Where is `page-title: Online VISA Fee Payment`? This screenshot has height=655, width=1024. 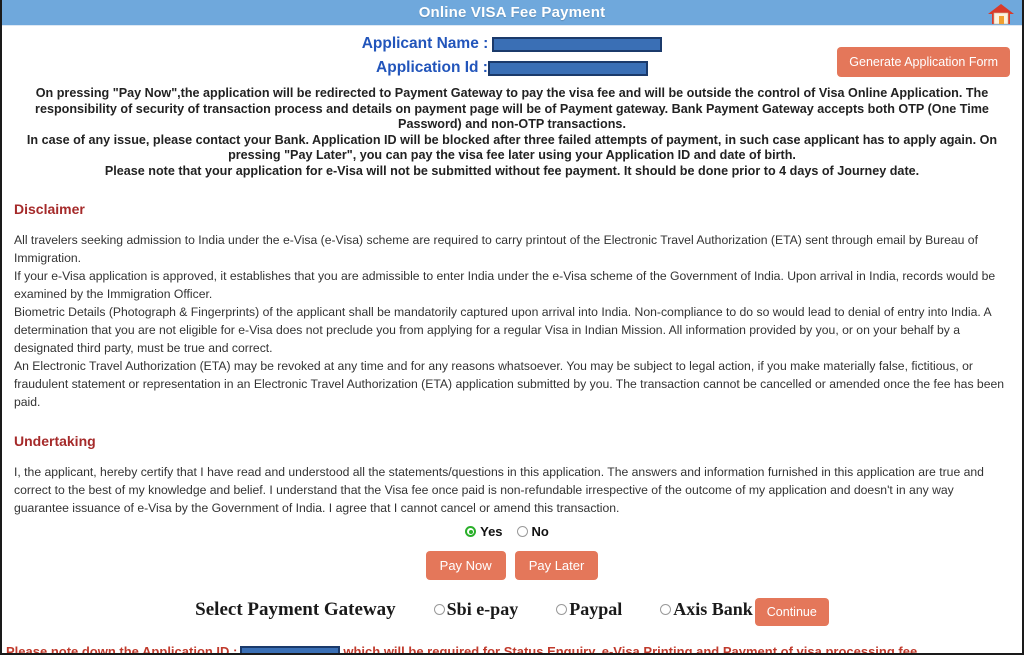
page-title: Online VISA Fee Payment is located at coordinates (512, 12).